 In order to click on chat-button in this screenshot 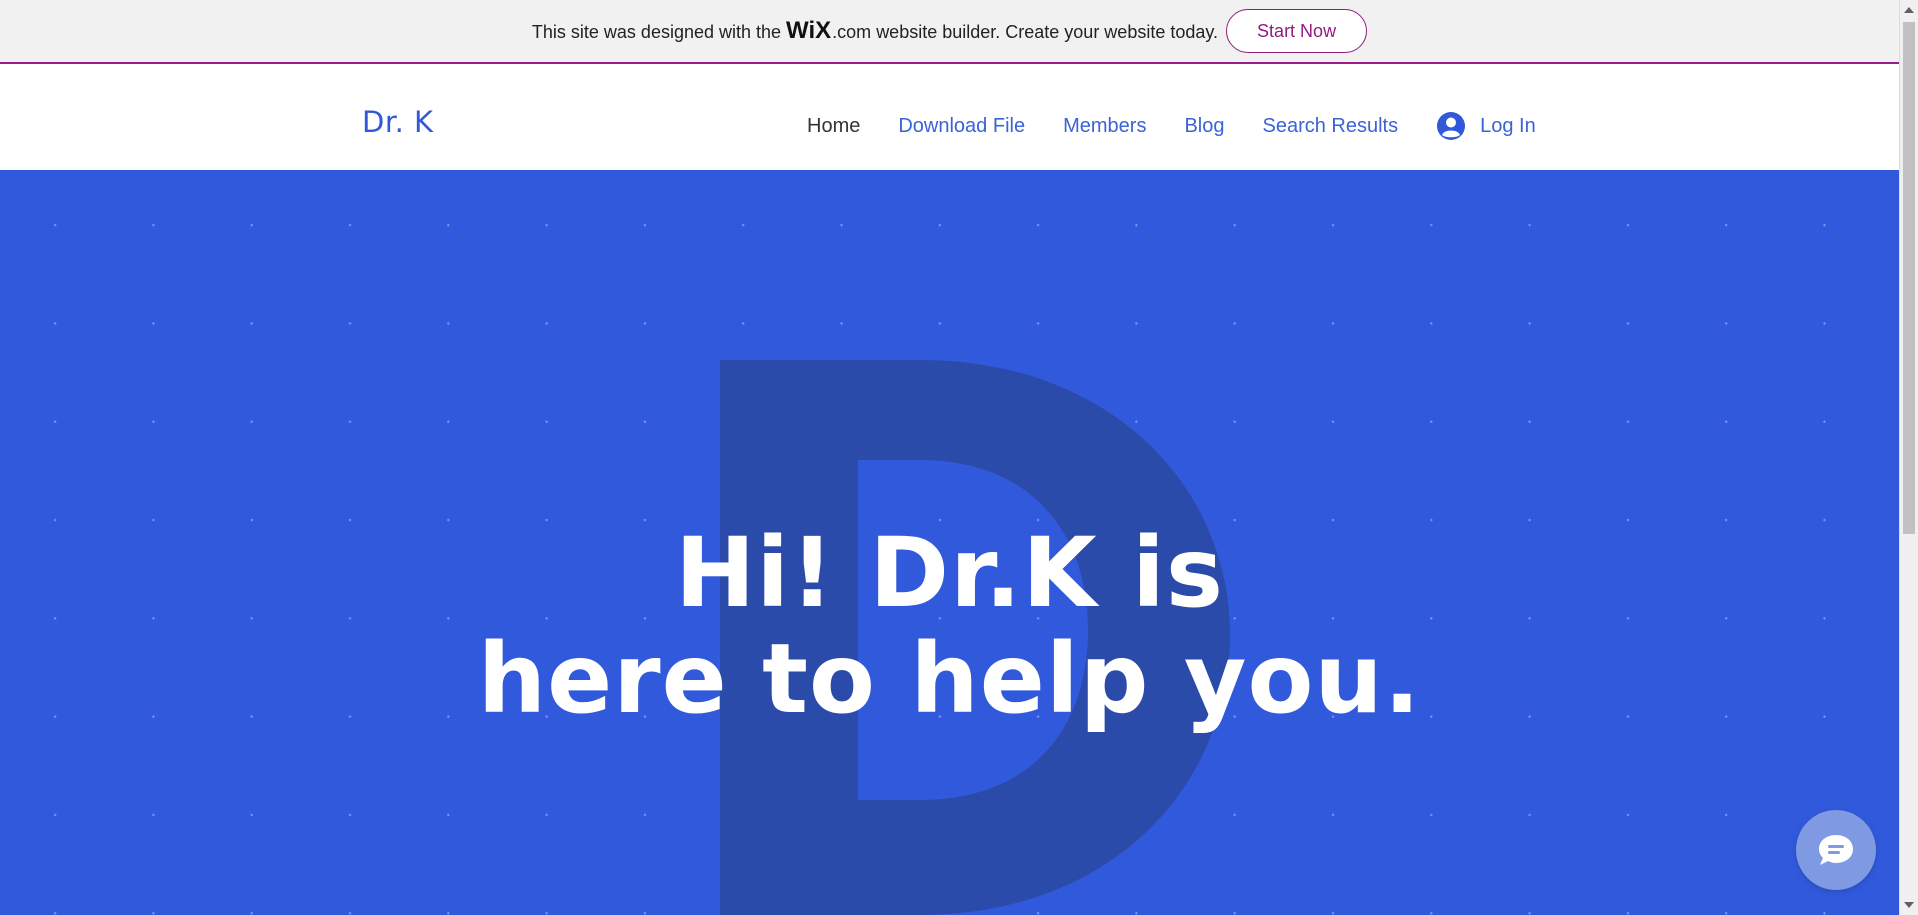, I will do `click(1836, 850)`.